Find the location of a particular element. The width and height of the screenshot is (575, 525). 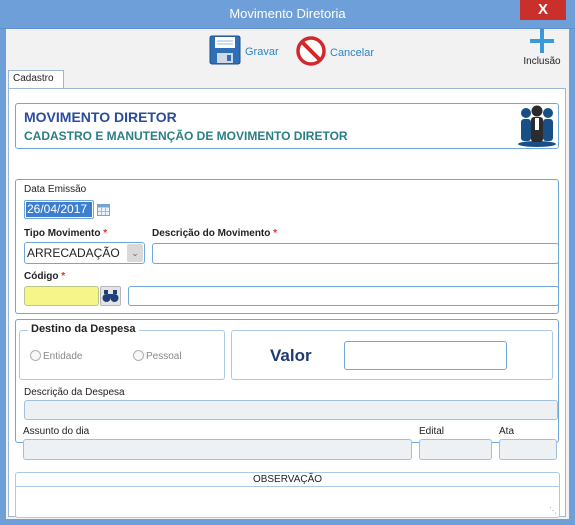

descricao-movimento-label-text: Descrição do Movimento is located at coordinates (211, 233).